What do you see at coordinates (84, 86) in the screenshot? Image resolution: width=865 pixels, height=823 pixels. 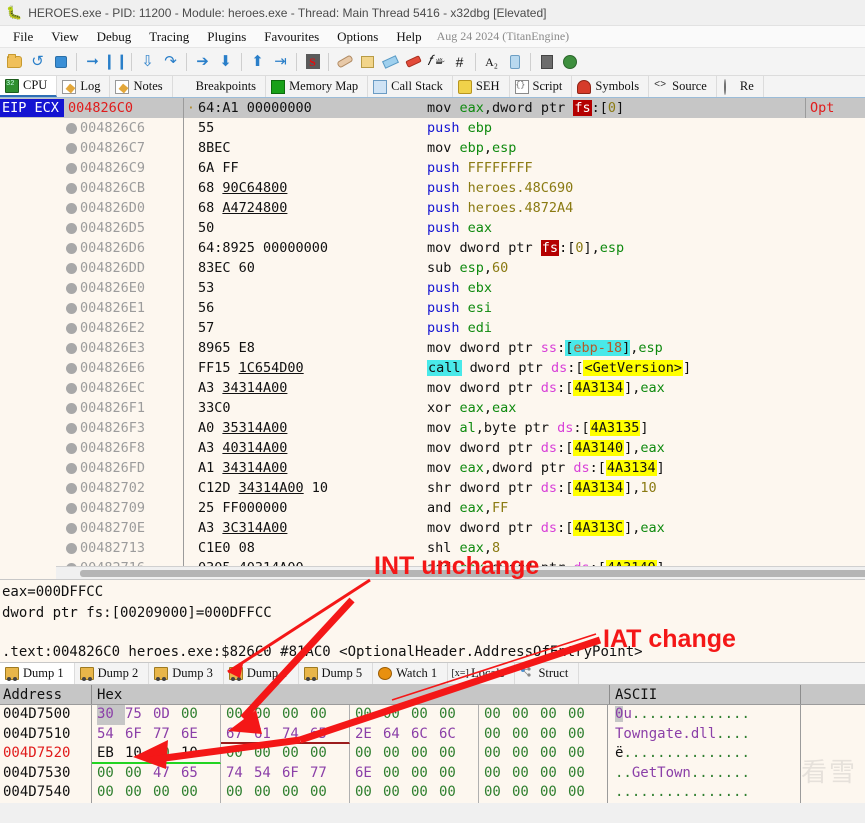 I see `tab-log: Log` at bounding box center [84, 86].